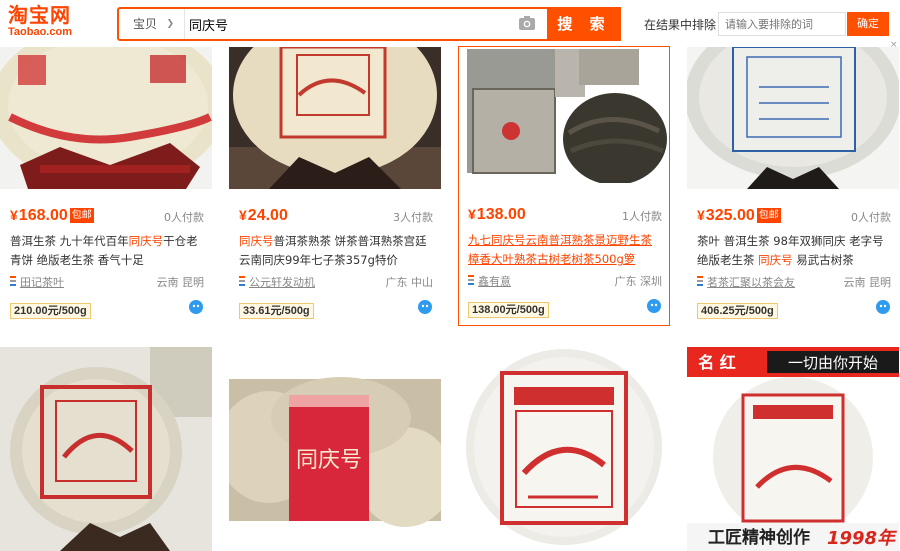  I want to click on exclude-input, so click(782, 24).